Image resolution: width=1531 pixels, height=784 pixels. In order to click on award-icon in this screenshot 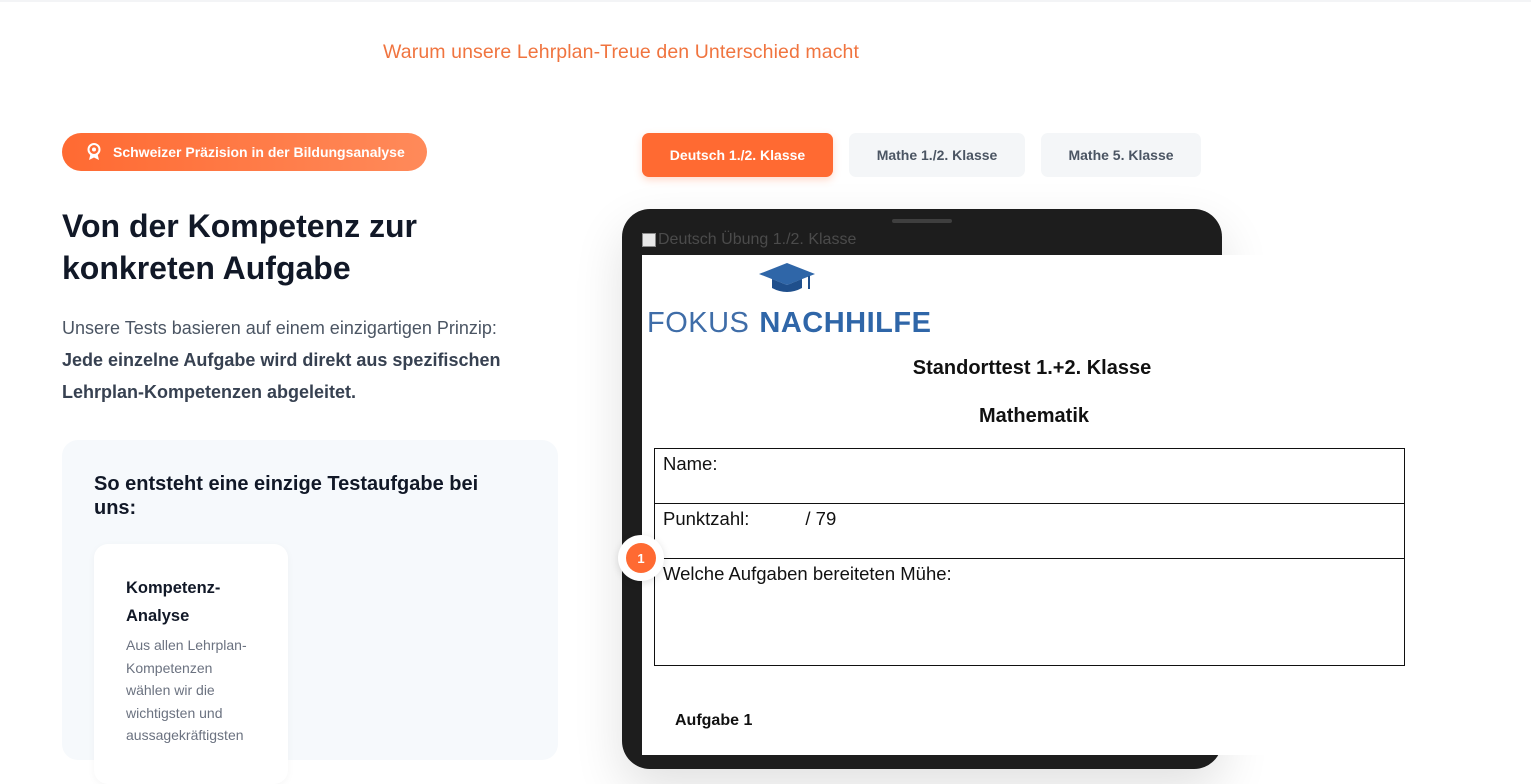, I will do `click(94, 151)`.